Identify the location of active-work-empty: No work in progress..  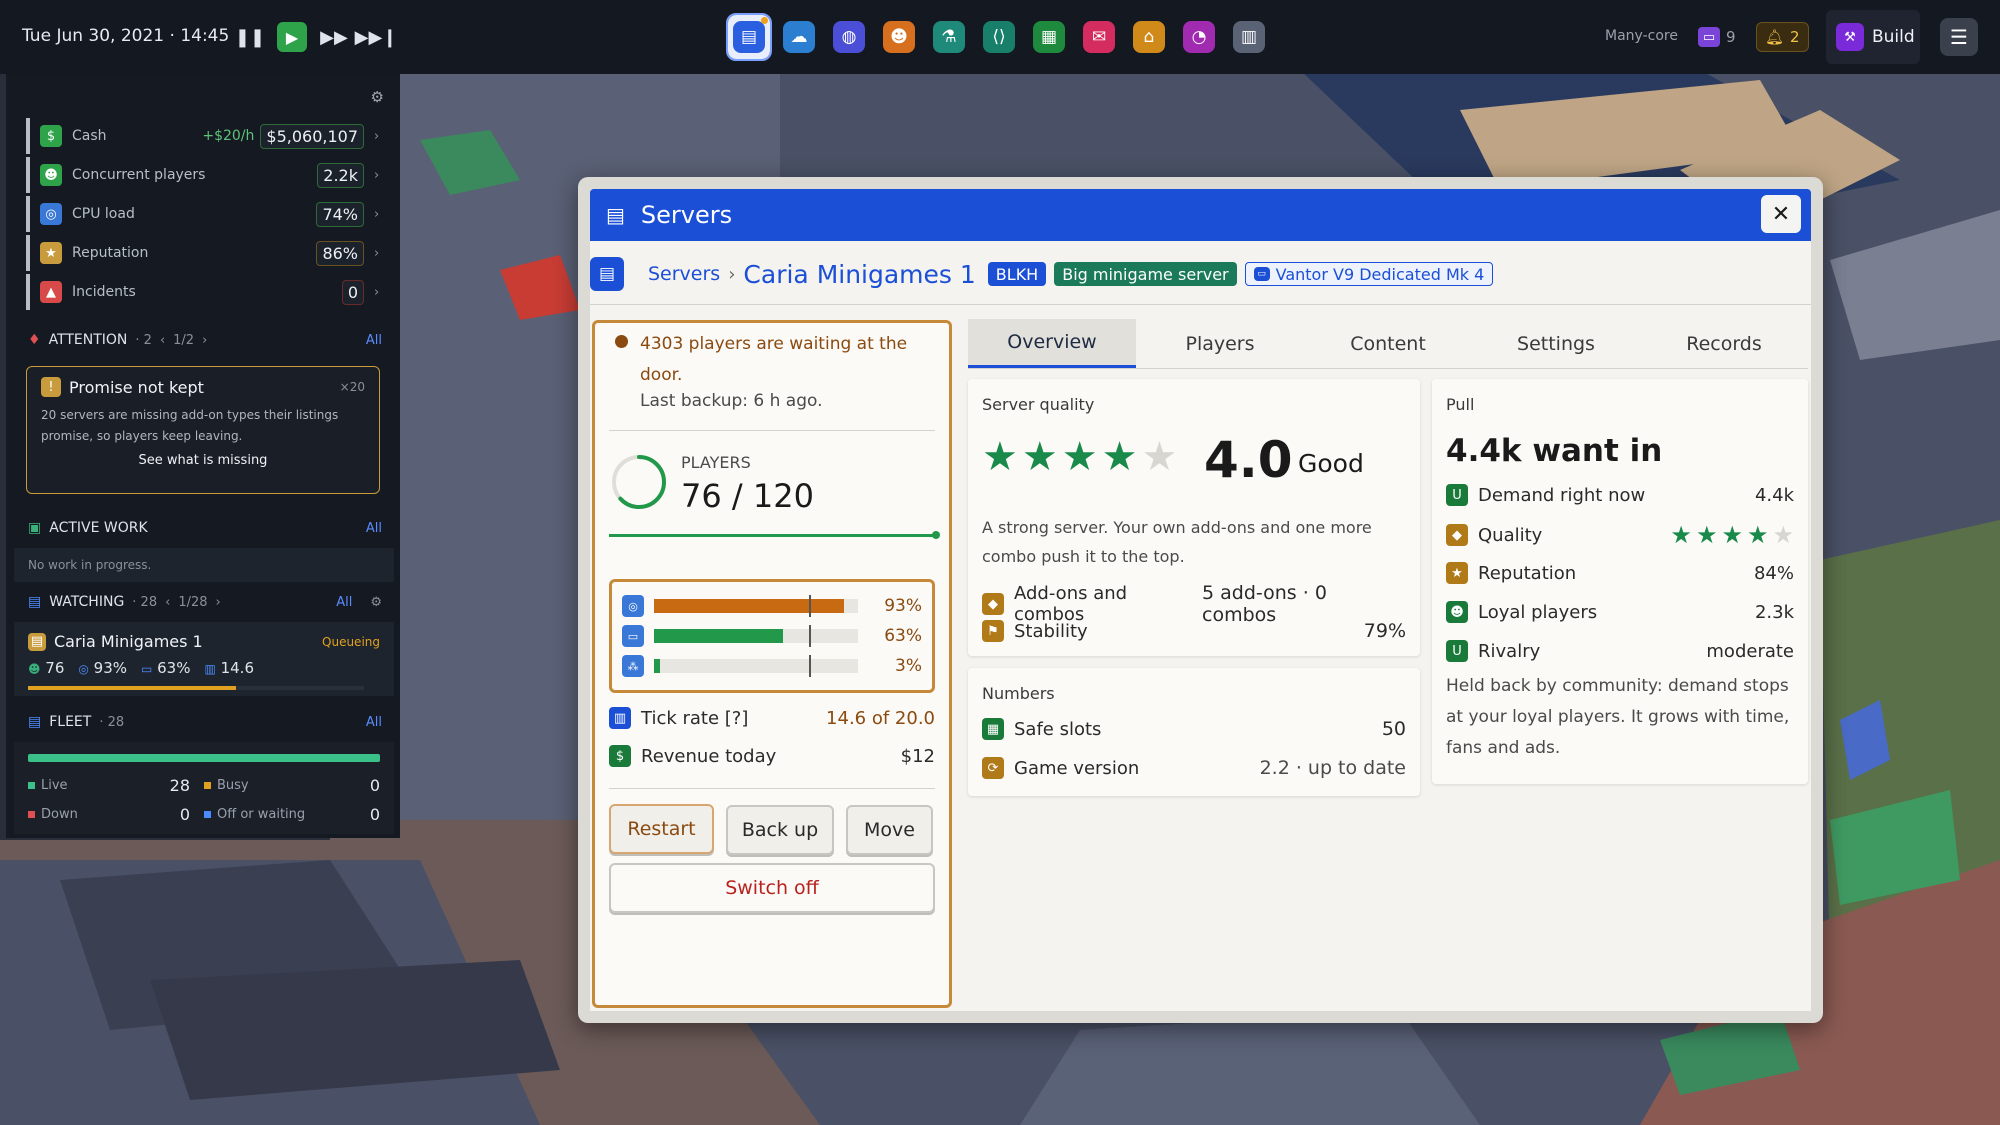
(204, 565).